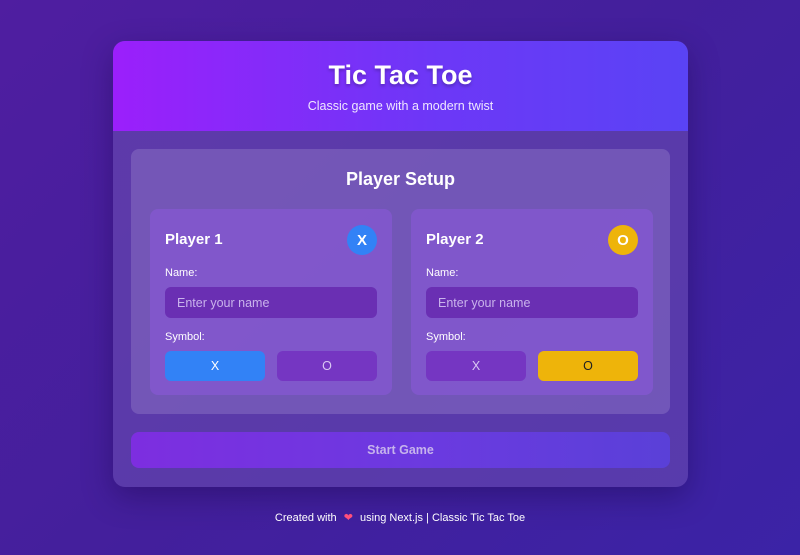 The width and height of the screenshot is (800, 555). Describe the element at coordinates (327, 366) in the screenshot. I see `player-1-symbol-o-button: O` at that location.